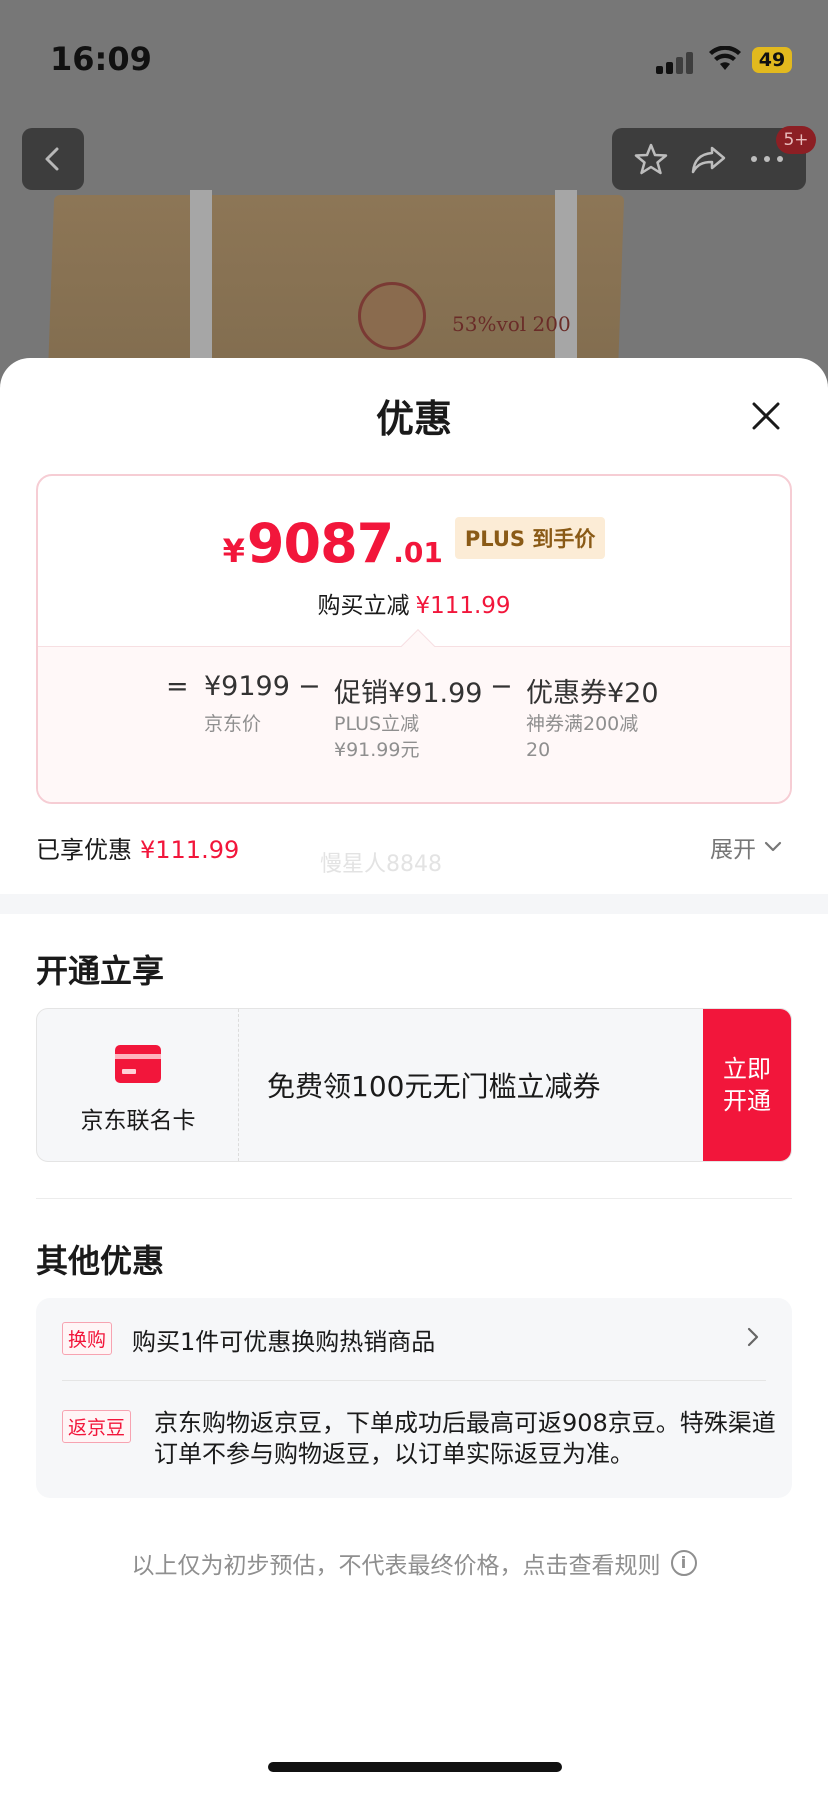  What do you see at coordinates (463, 606) in the screenshot?
I see `reduce-amount: ¥111.99` at bounding box center [463, 606].